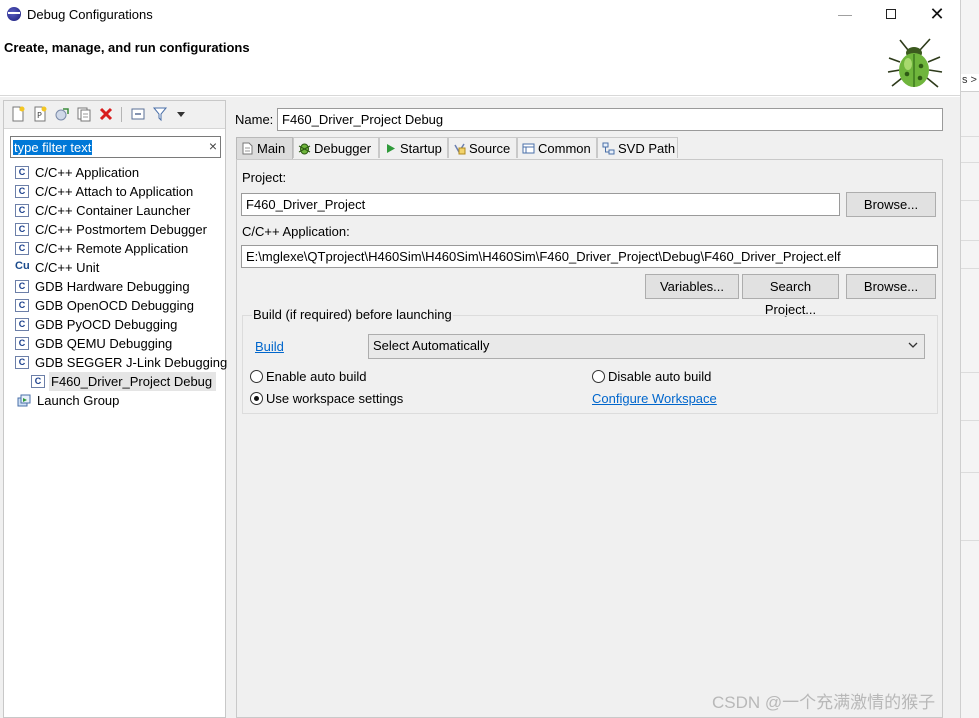  Describe the element at coordinates (127, 47) in the screenshot. I see `header-title: Create, manage, and run configurations` at that location.